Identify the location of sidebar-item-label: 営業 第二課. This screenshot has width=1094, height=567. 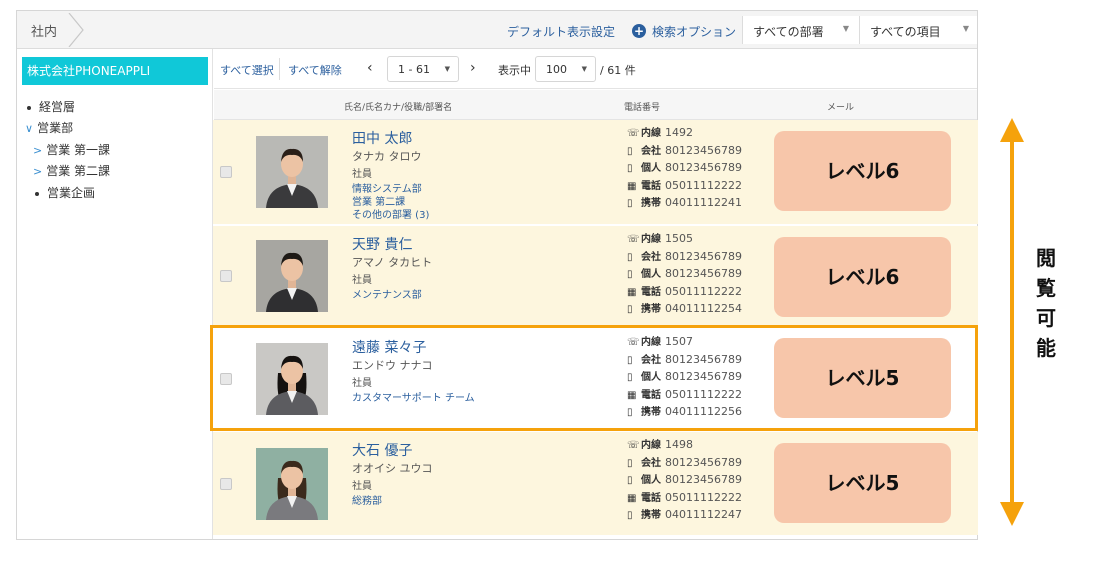
(78, 171).